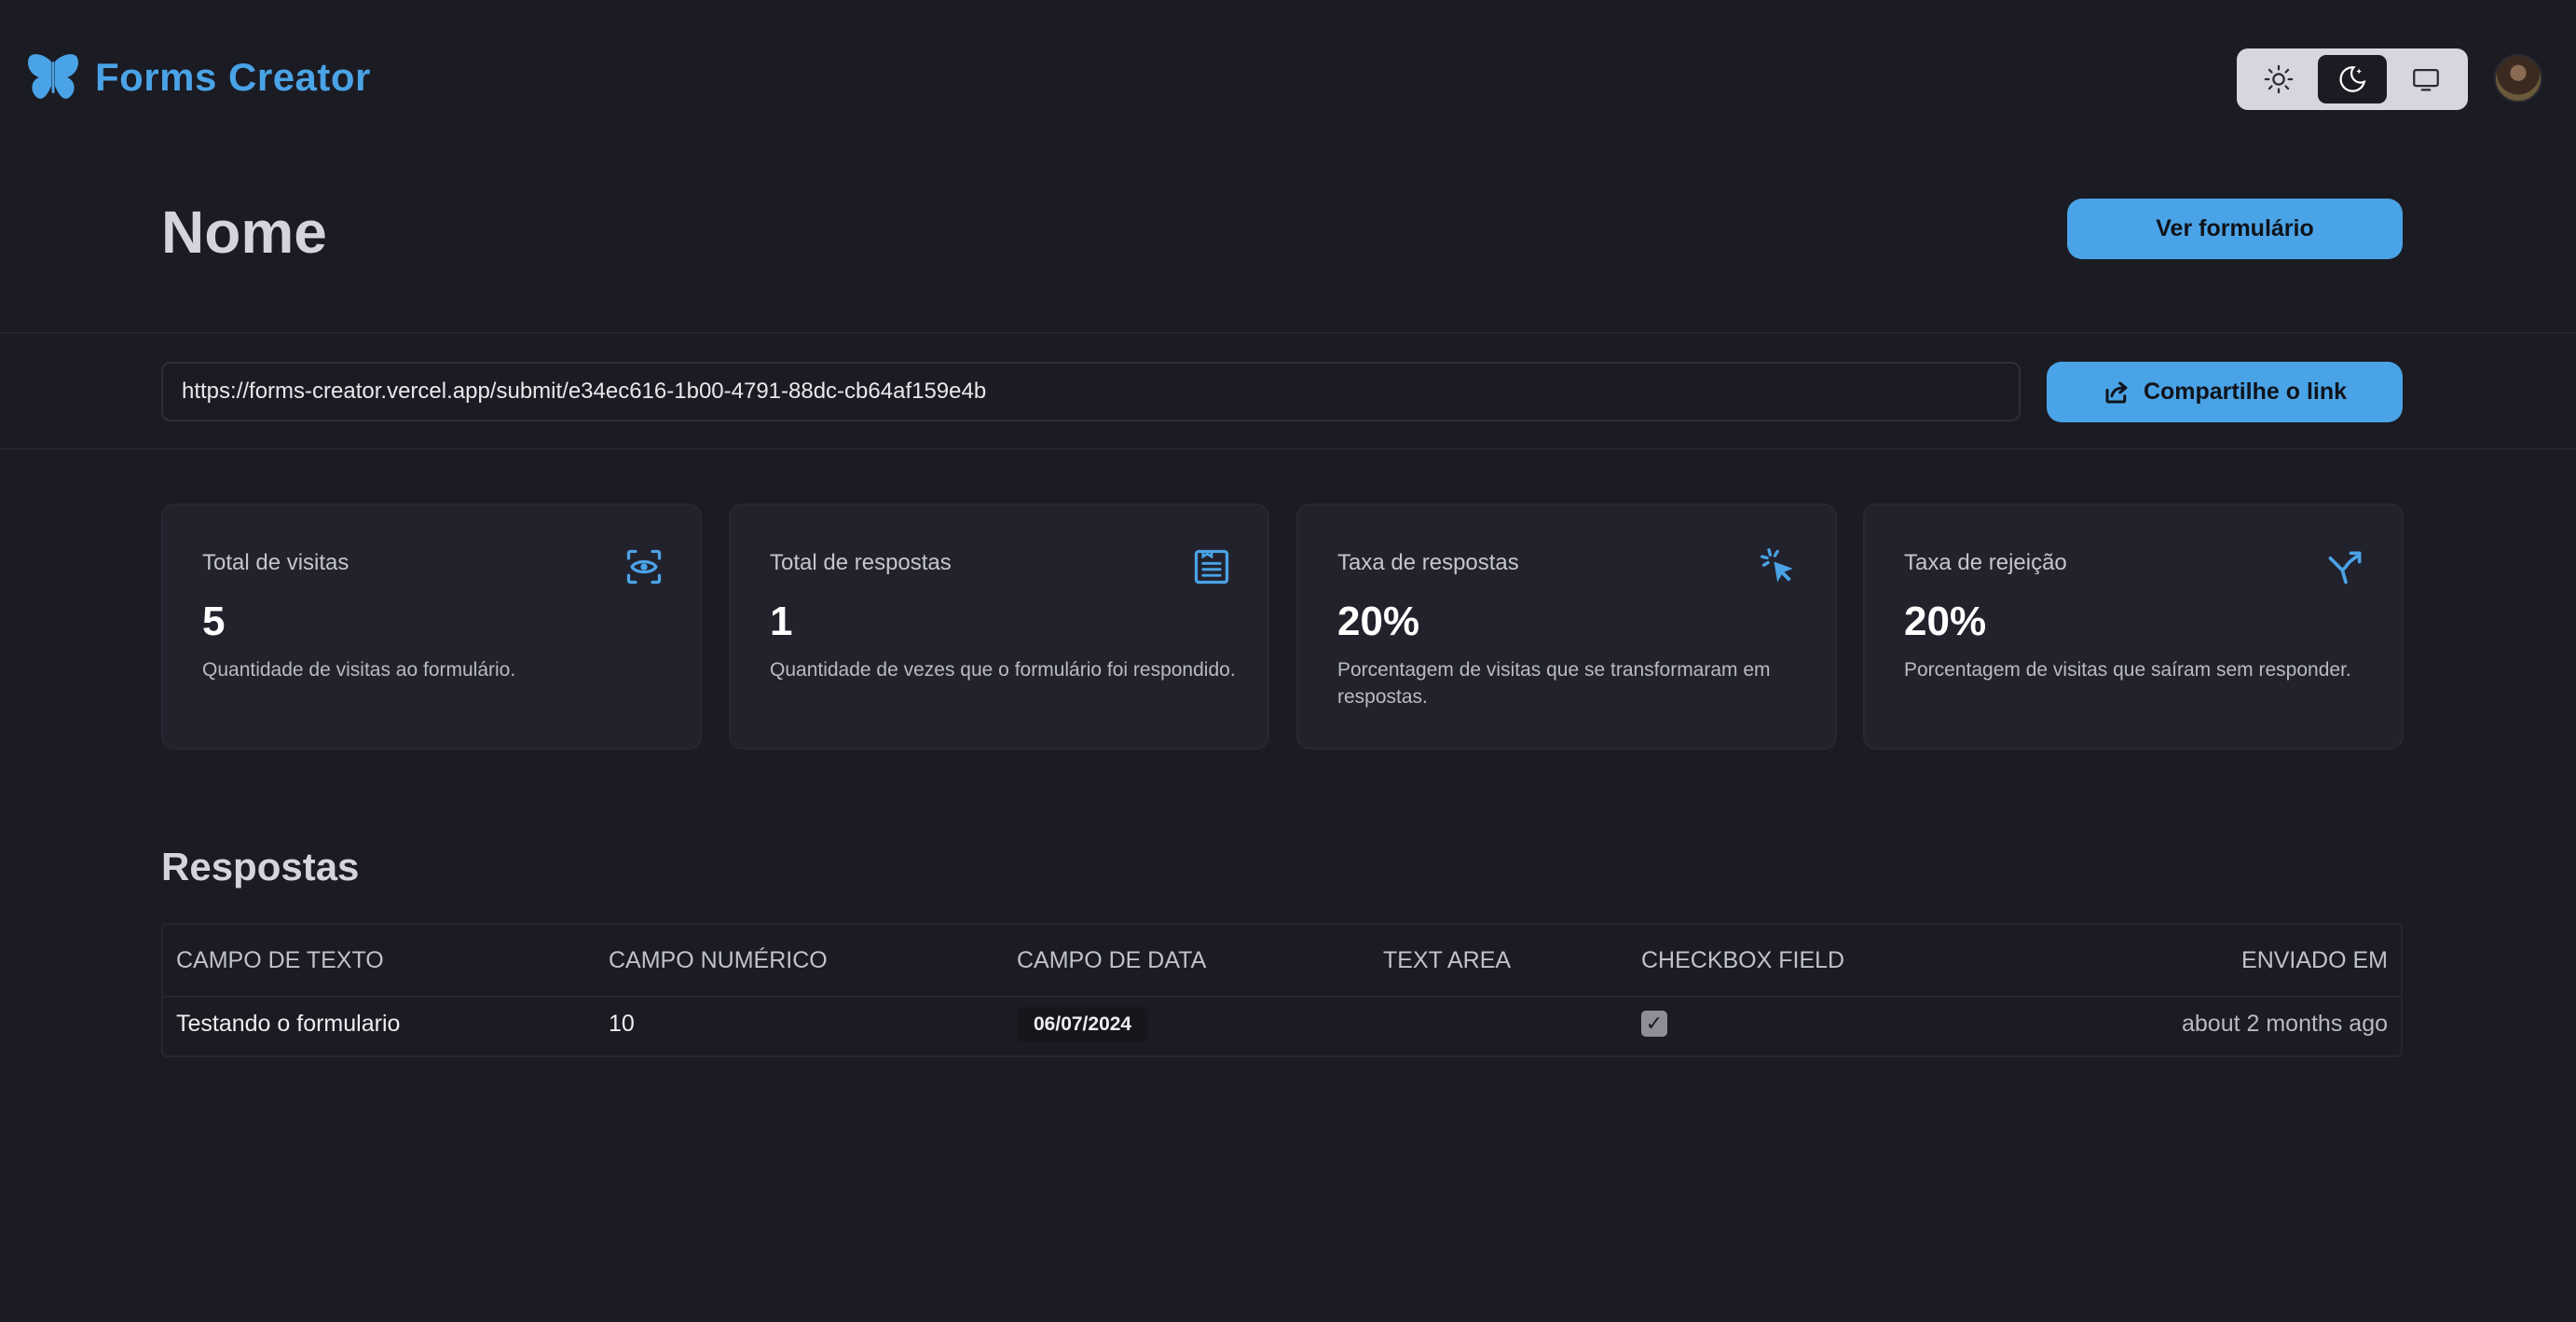  What do you see at coordinates (1211, 566) in the screenshot?
I see `form-list-icon` at bounding box center [1211, 566].